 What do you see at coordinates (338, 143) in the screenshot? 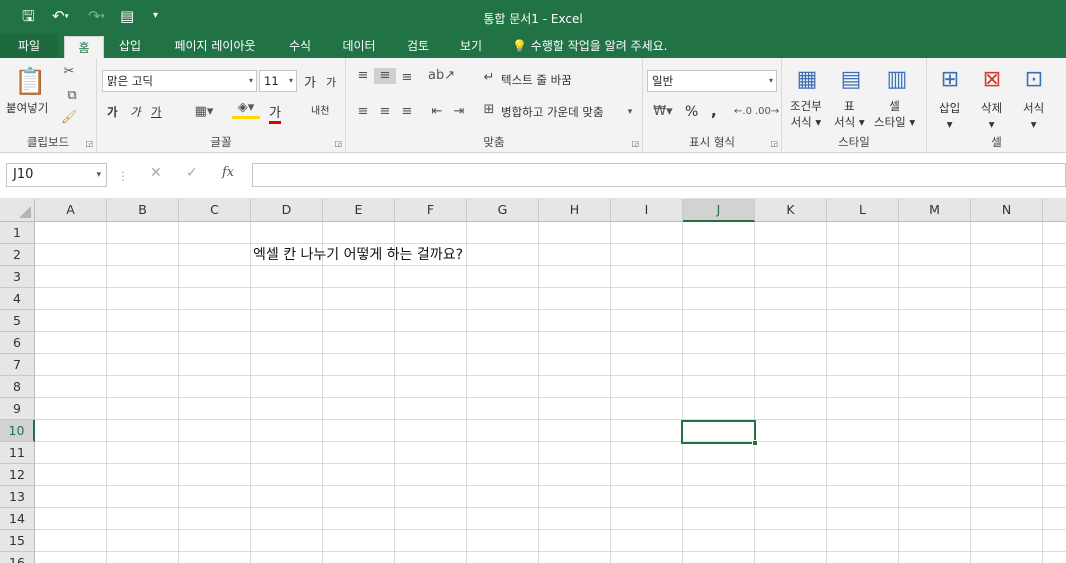
I see `font-launcher-icon: ◲` at bounding box center [338, 143].